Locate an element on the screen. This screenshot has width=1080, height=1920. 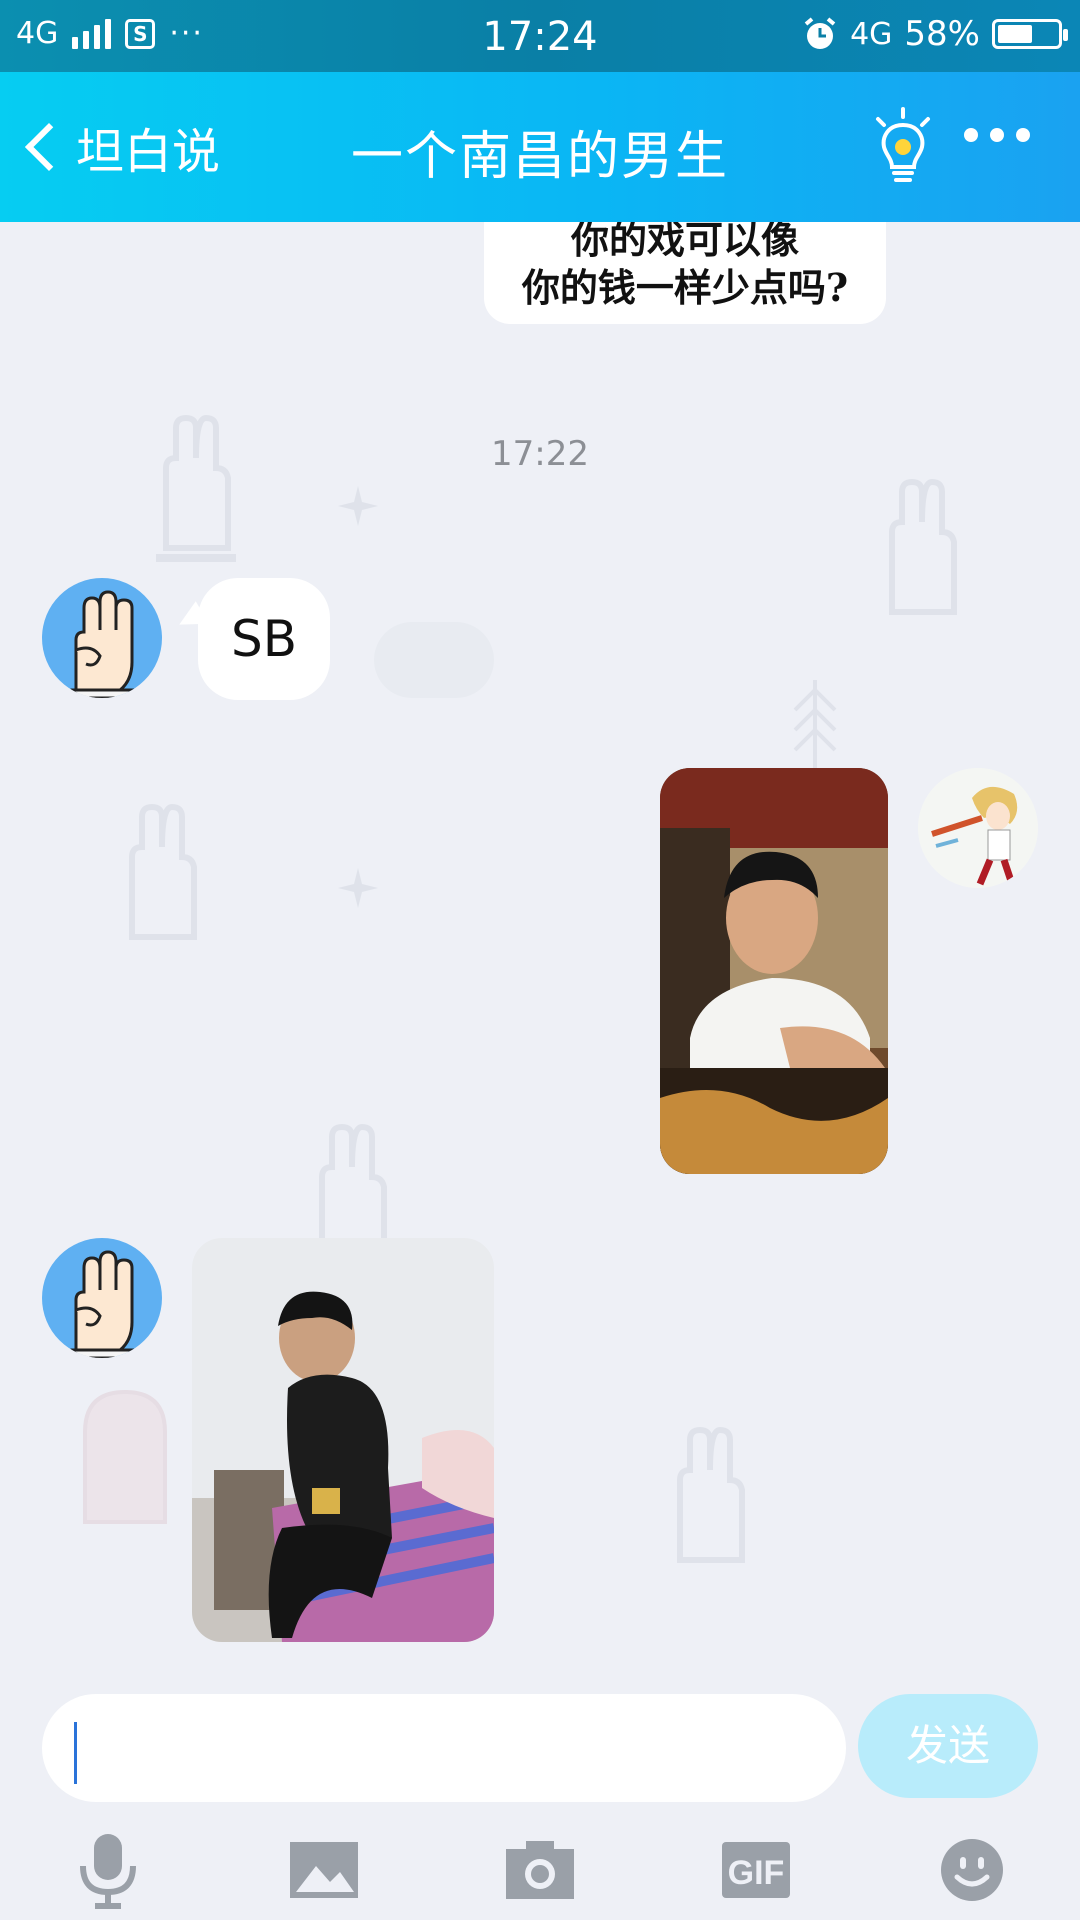
input-area: 发送 GIF is located at coordinates (540, 1800).